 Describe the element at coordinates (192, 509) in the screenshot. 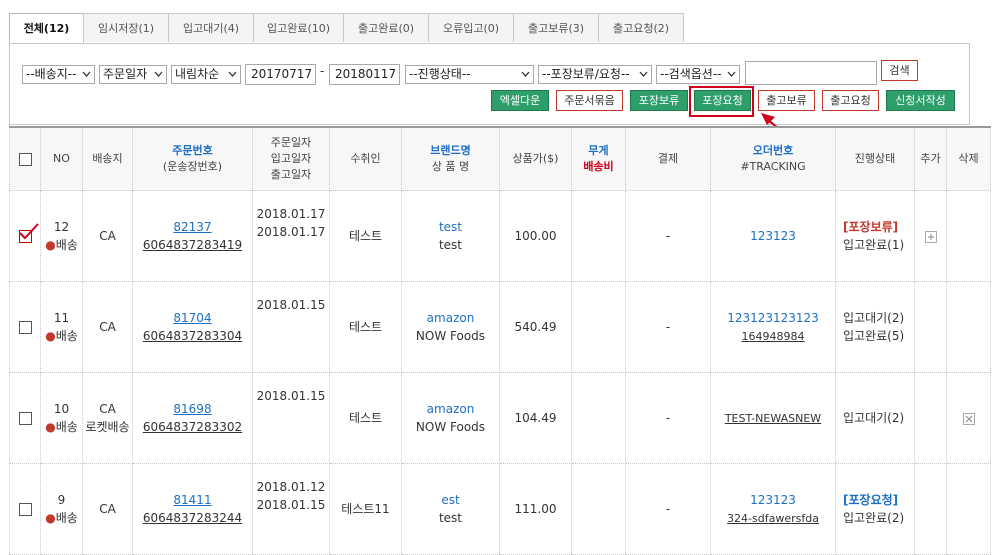

I see `row-order-cell: 81411 6064837283244` at that location.